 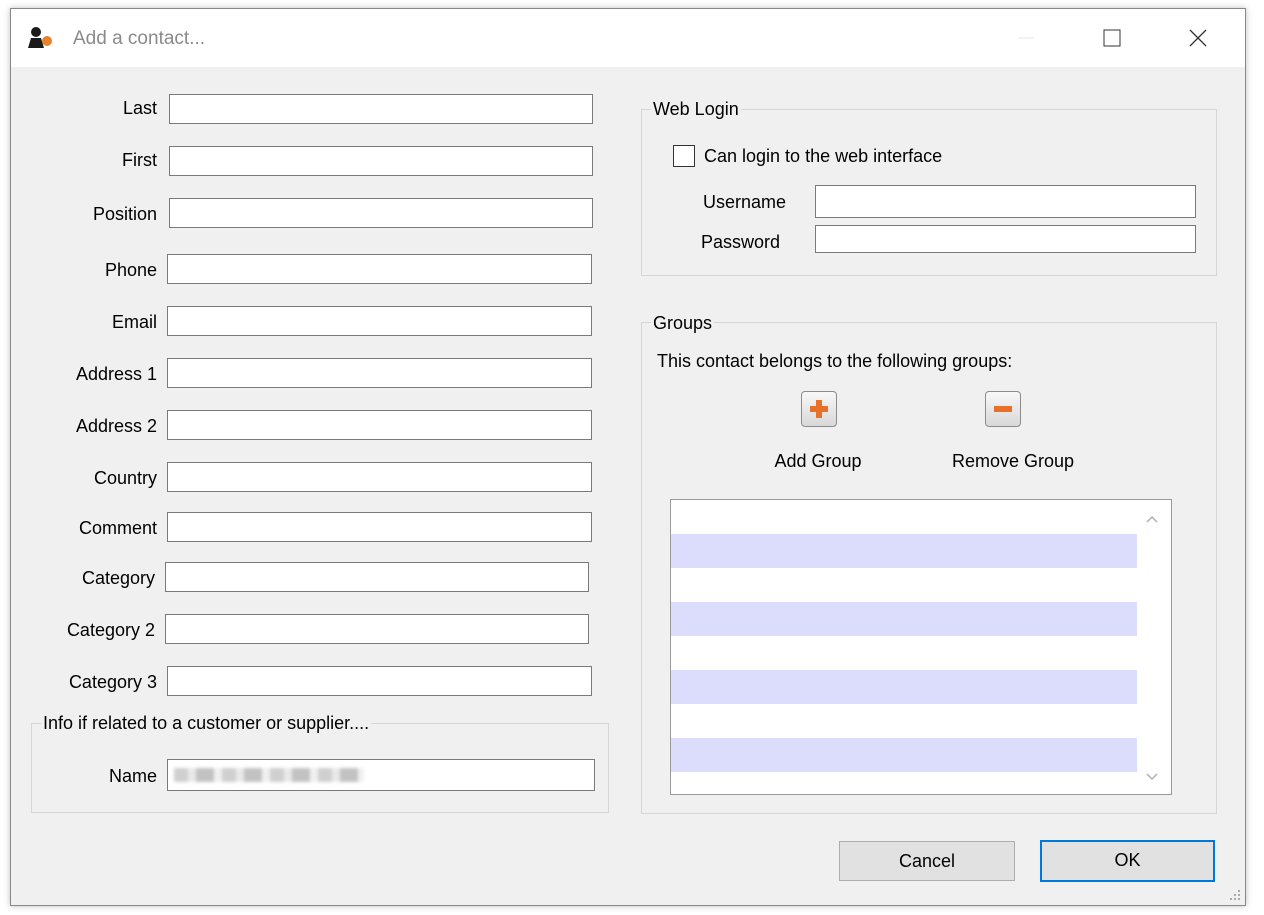 What do you see at coordinates (381, 213) in the screenshot?
I see `position-field` at bounding box center [381, 213].